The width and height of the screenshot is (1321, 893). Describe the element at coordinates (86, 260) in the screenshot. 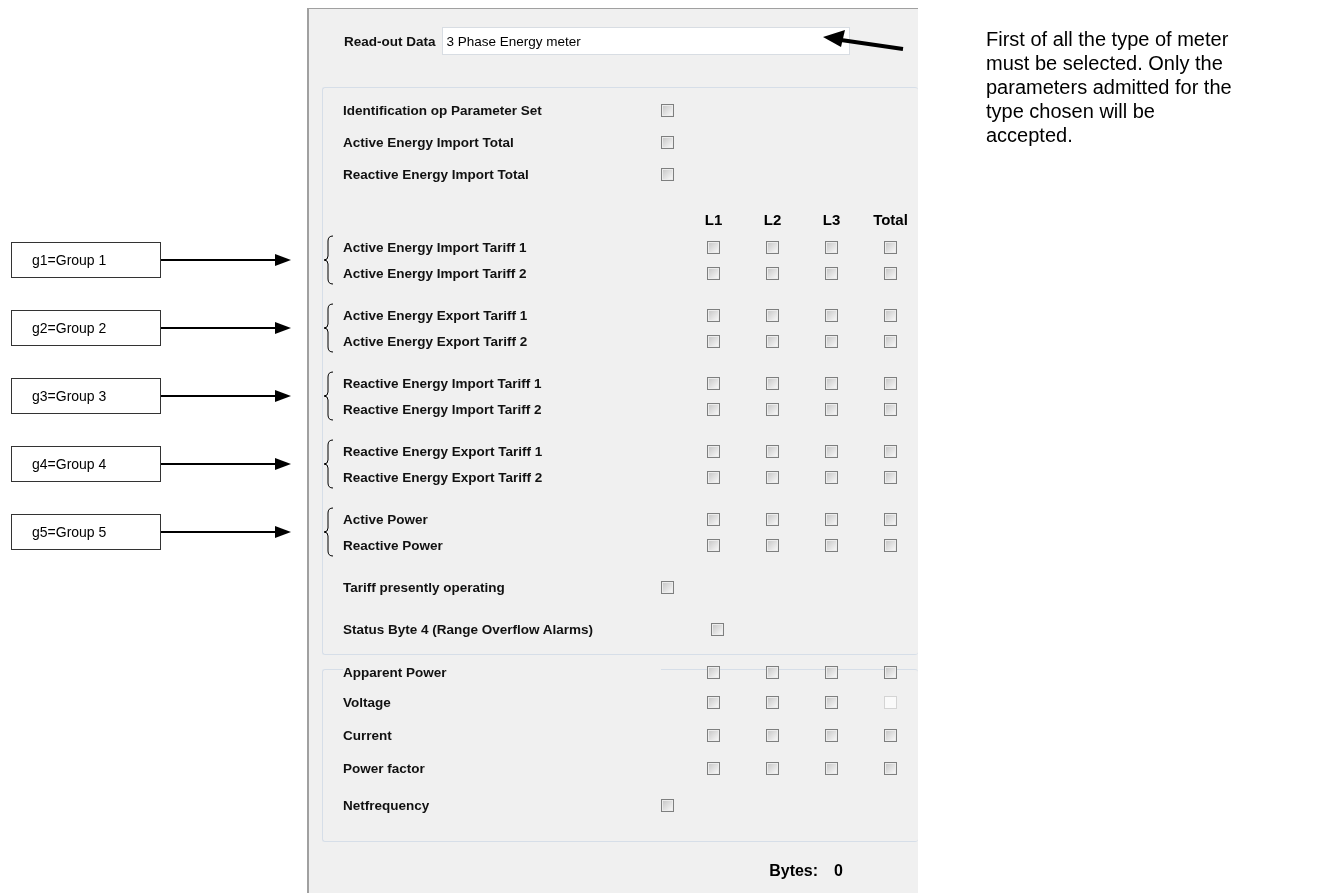

I see `callout-label: g1=Group 1` at that location.